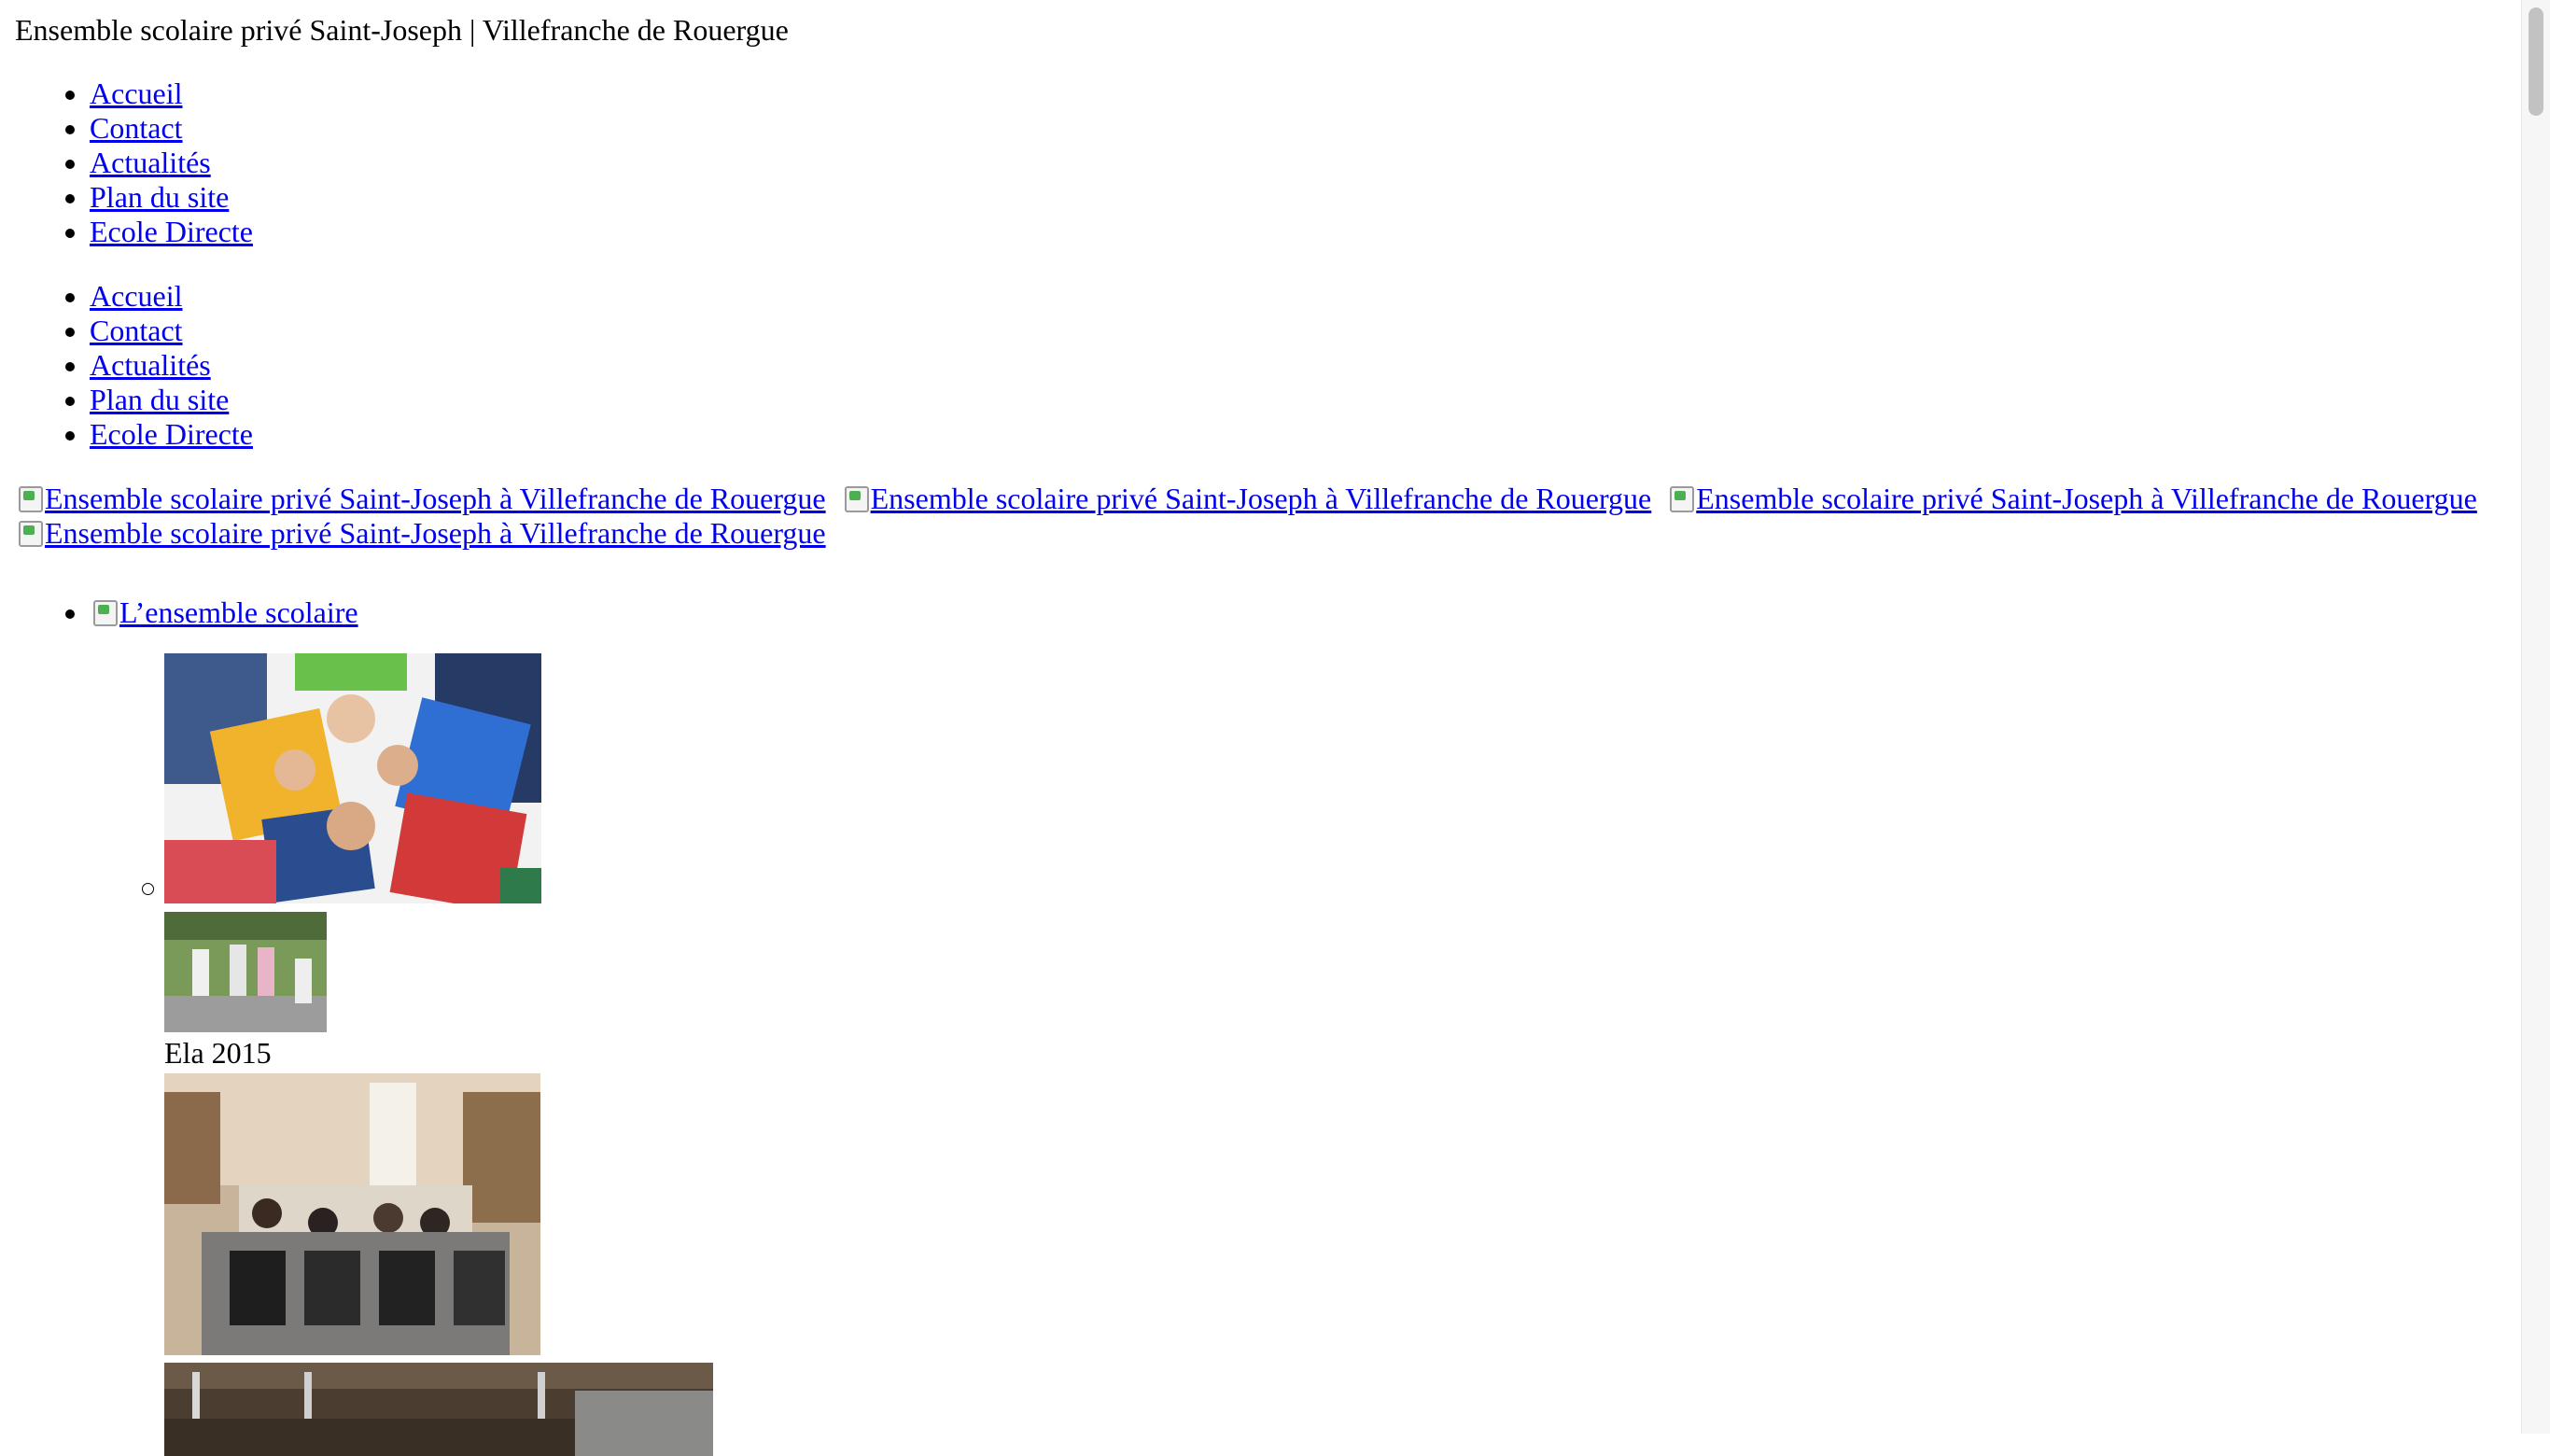 The height and width of the screenshot is (1456, 2550). What do you see at coordinates (2535, 717) in the screenshot?
I see `scrollbar` at bounding box center [2535, 717].